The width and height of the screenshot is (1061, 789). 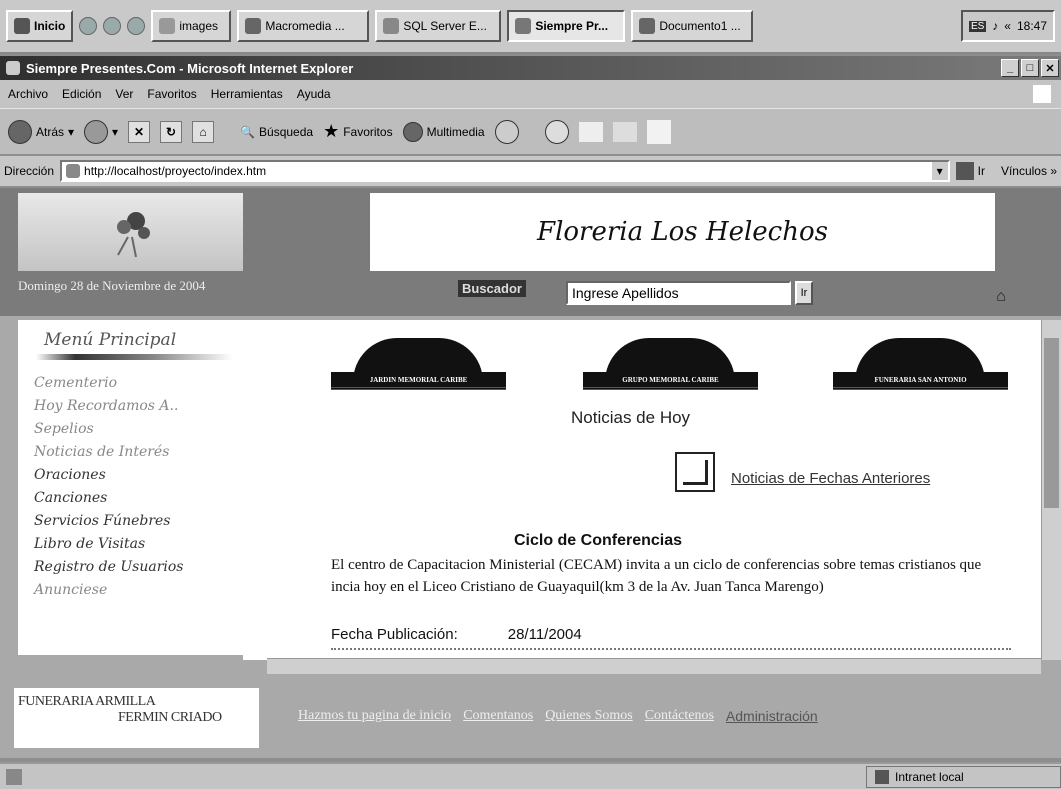 I want to click on search-go-button: Ir, so click(x=804, y=293).